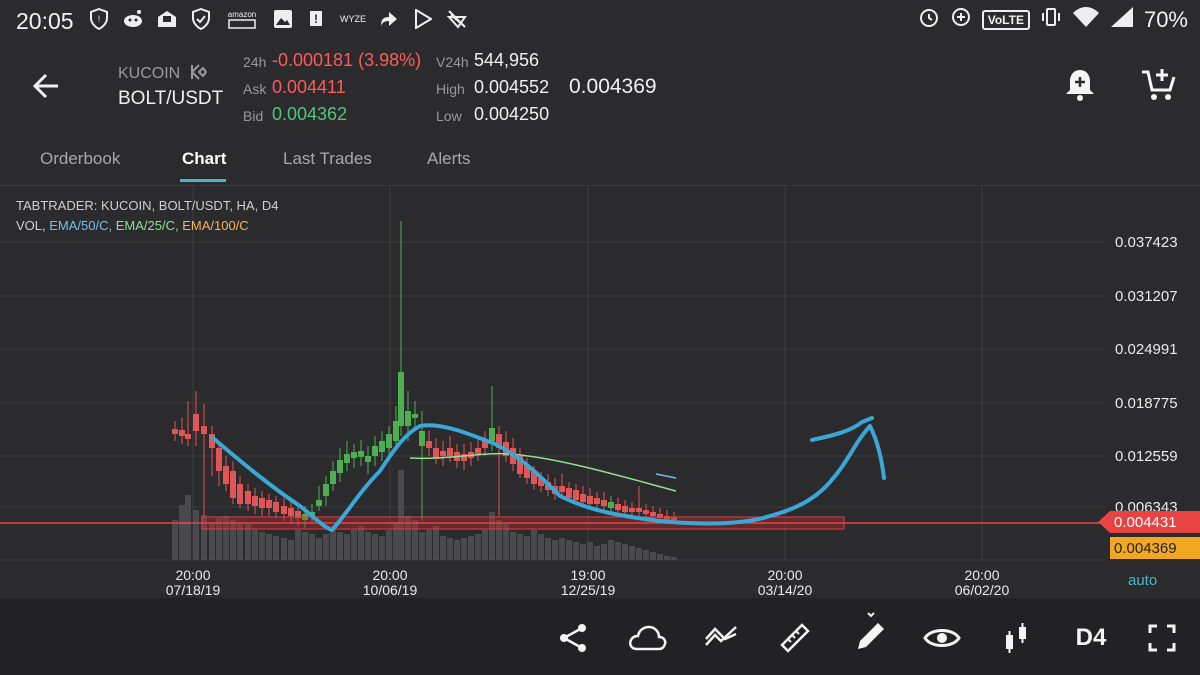 The image size is (1200, 675). I want to click on wyze-icon: WYZE, so click(353, 19).